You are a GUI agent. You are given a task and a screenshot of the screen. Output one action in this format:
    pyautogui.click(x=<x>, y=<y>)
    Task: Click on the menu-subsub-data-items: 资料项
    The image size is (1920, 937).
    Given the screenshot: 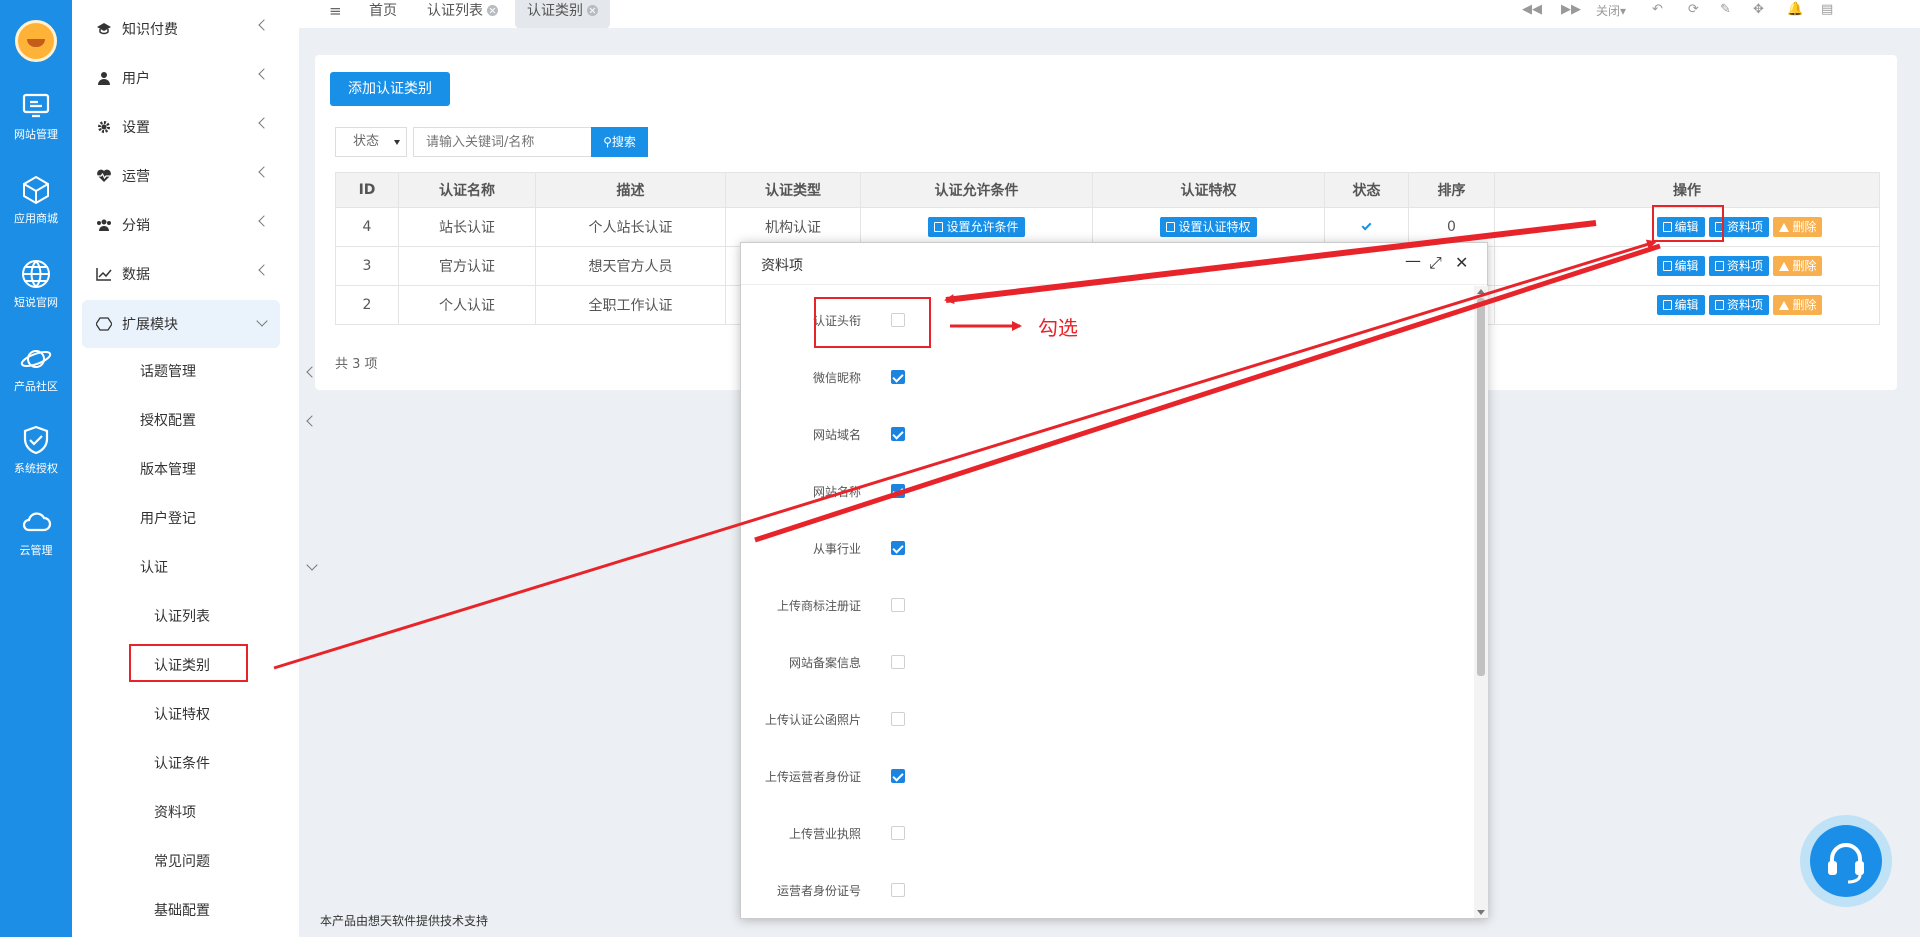 What is the action you would take?
    pyautogui.click(x=254, y=813)
    